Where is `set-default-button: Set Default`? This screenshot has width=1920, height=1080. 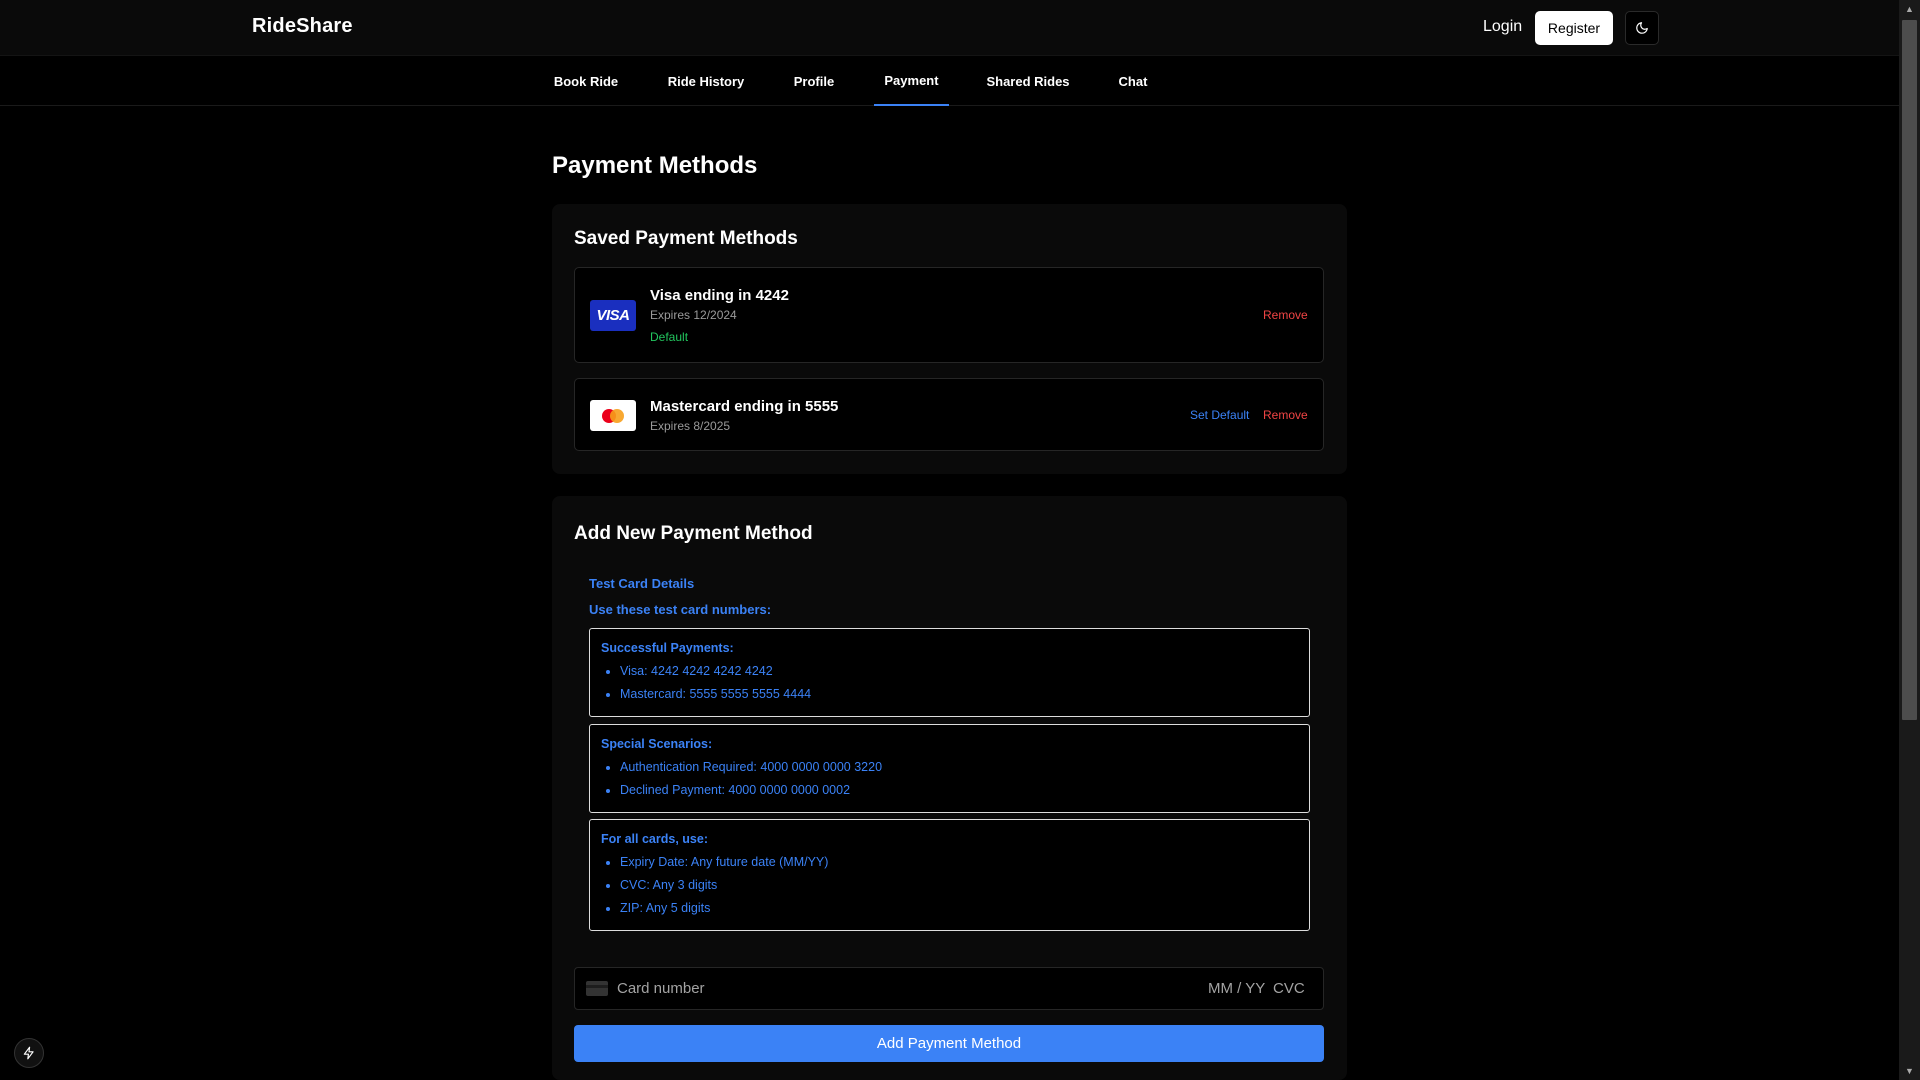 set-default-button: Set Default is located at coordinates (1219, 415).